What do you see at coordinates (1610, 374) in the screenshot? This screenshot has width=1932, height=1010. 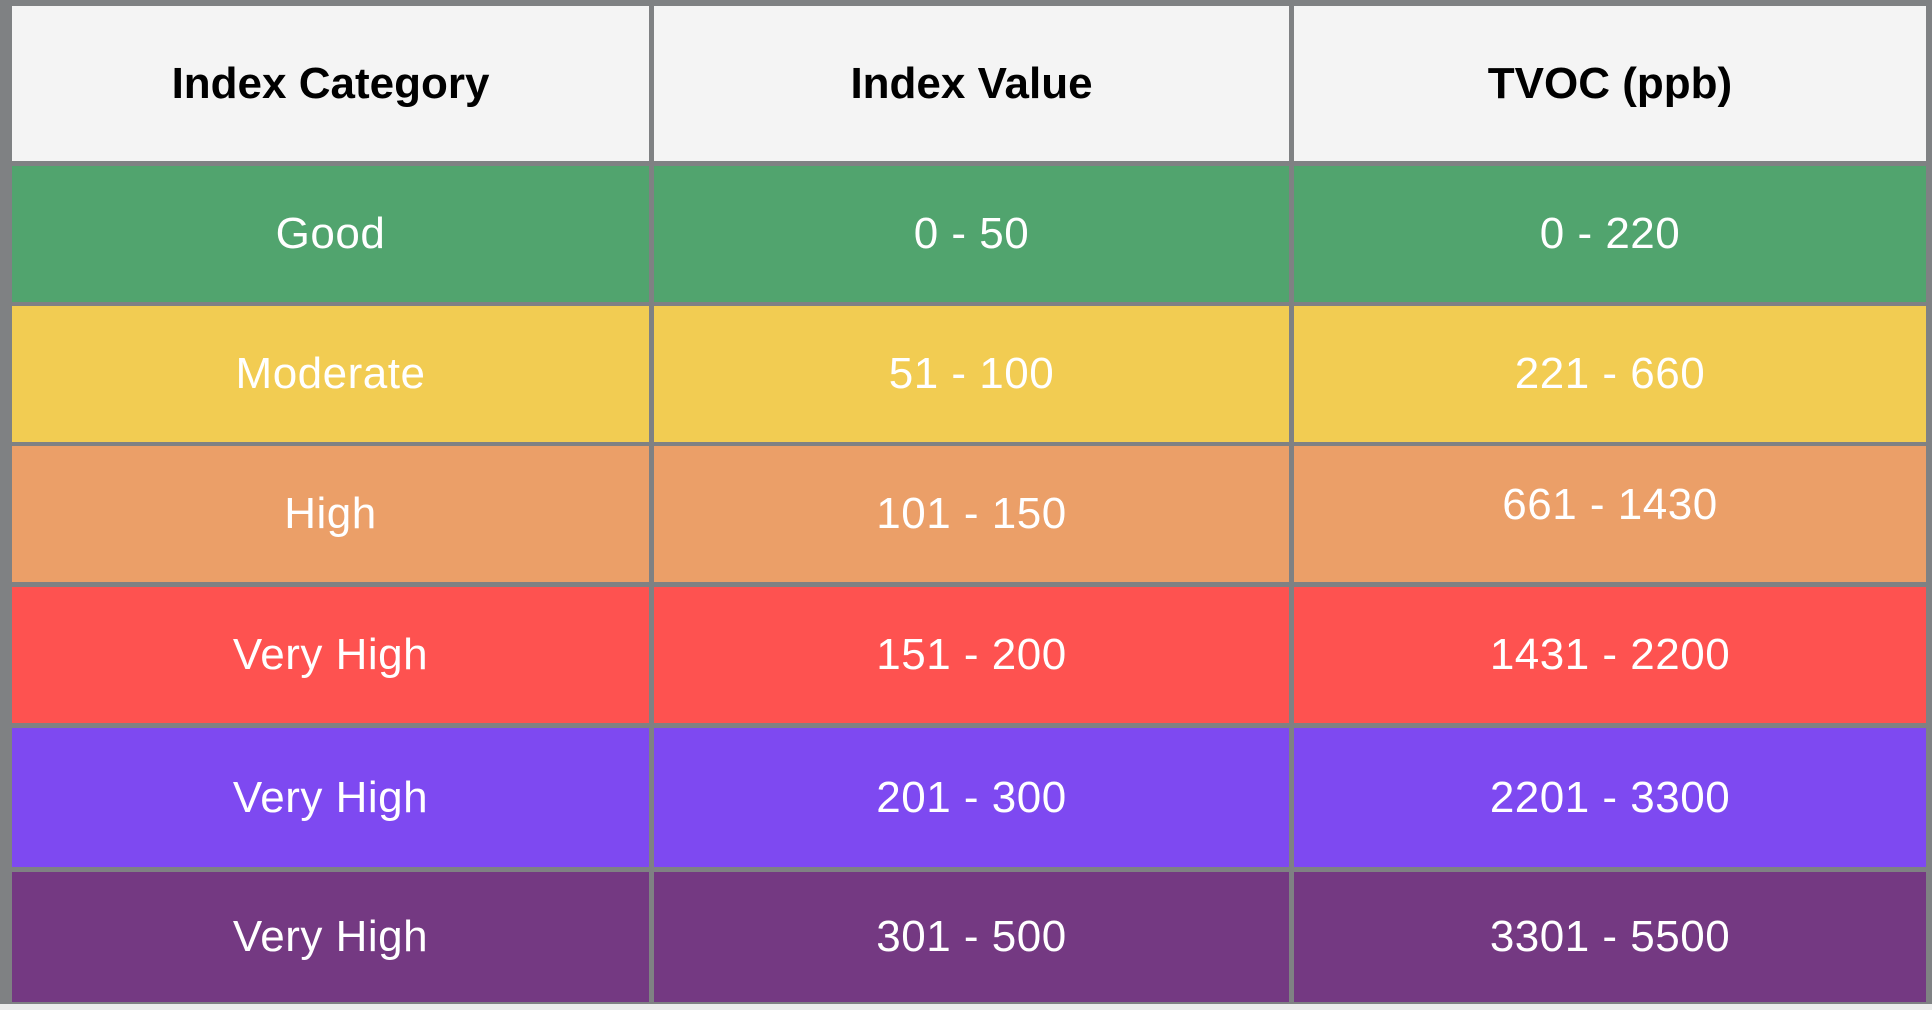 I see `tvoc-cell: 221 - 660` at bounding box center [1610, 374].